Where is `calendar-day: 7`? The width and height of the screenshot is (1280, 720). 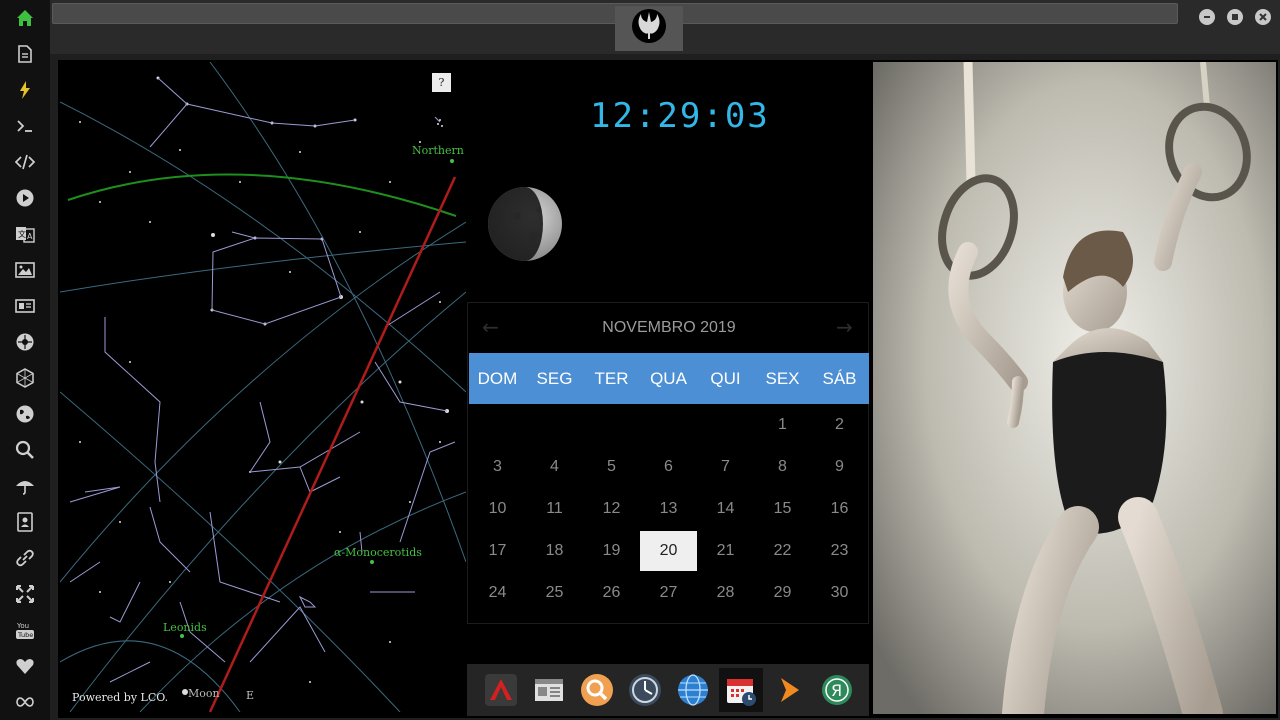
calendar-day: 7 is located at coordinates (725, 467).